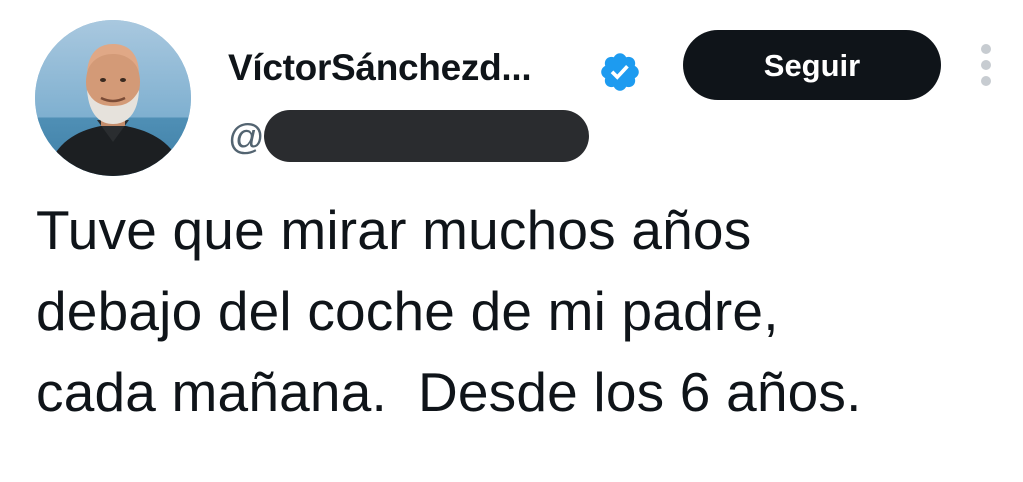 The image size is (1023, 482). What do you see at coordinates (407, 311) in the screenshot?
I see `tweet-text-line: debajo del coche de mi padre,` at bounding box center [407, 311].